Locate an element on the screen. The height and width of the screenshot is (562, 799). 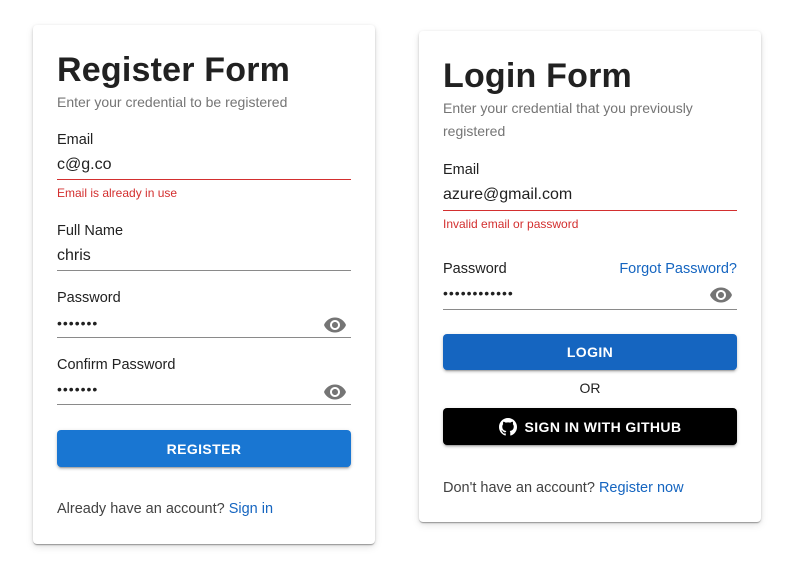
register-email-error: Email is already in use is located at coordinates (117, 193).